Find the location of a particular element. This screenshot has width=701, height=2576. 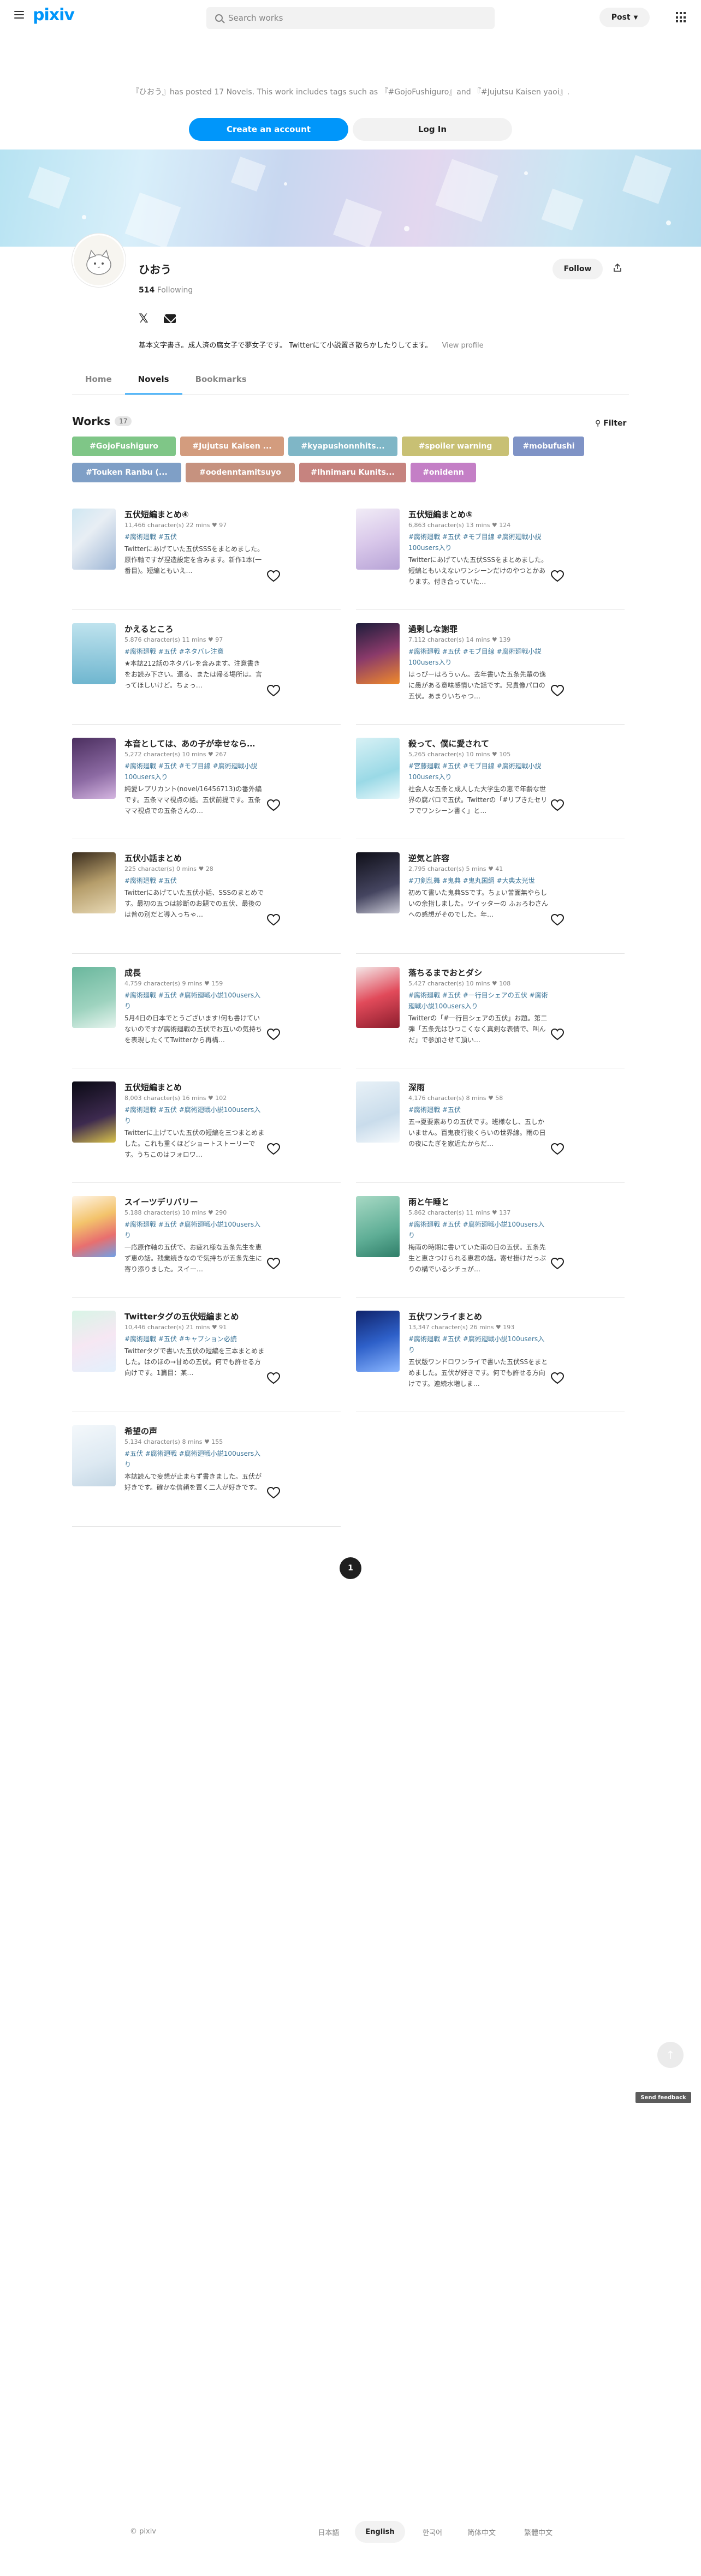

search-input: Search works is located at coordinates (350, 18).